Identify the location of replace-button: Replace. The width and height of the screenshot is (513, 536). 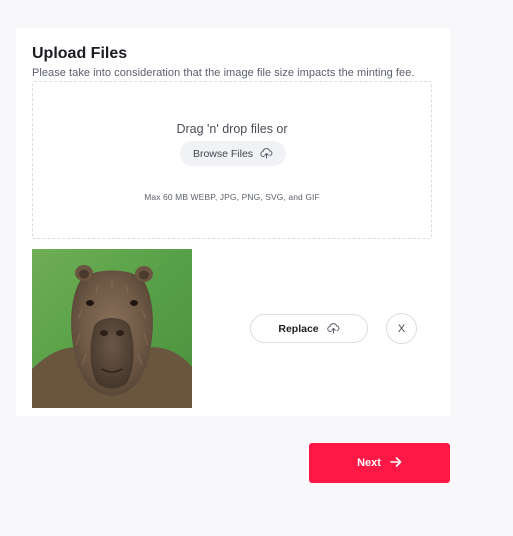
(309, 328).